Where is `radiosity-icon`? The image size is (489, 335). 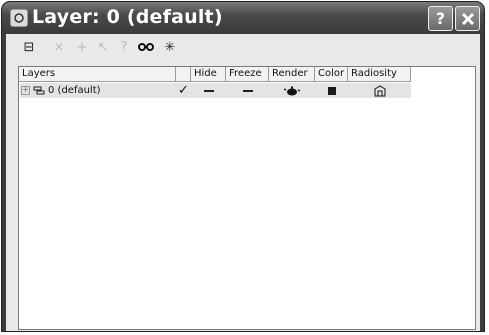
radiosity-icon is located at coordinates (379, 90).